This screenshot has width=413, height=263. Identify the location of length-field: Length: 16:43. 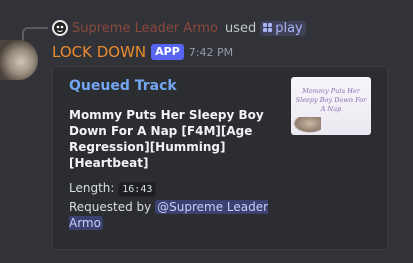
(113, 189).